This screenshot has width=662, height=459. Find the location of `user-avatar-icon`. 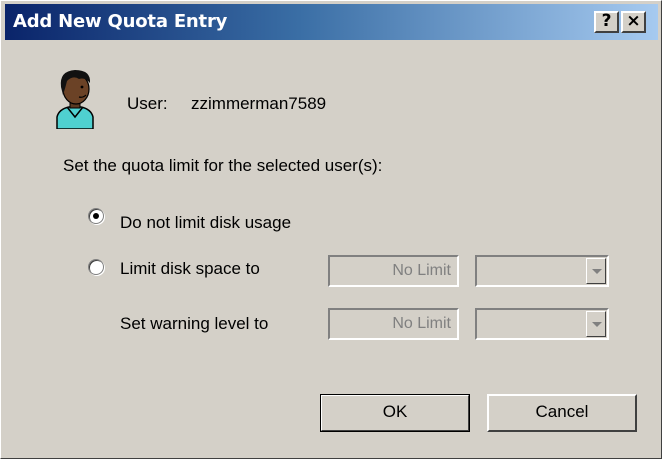

user-avatar-icon is located at coordinates (75, 99).